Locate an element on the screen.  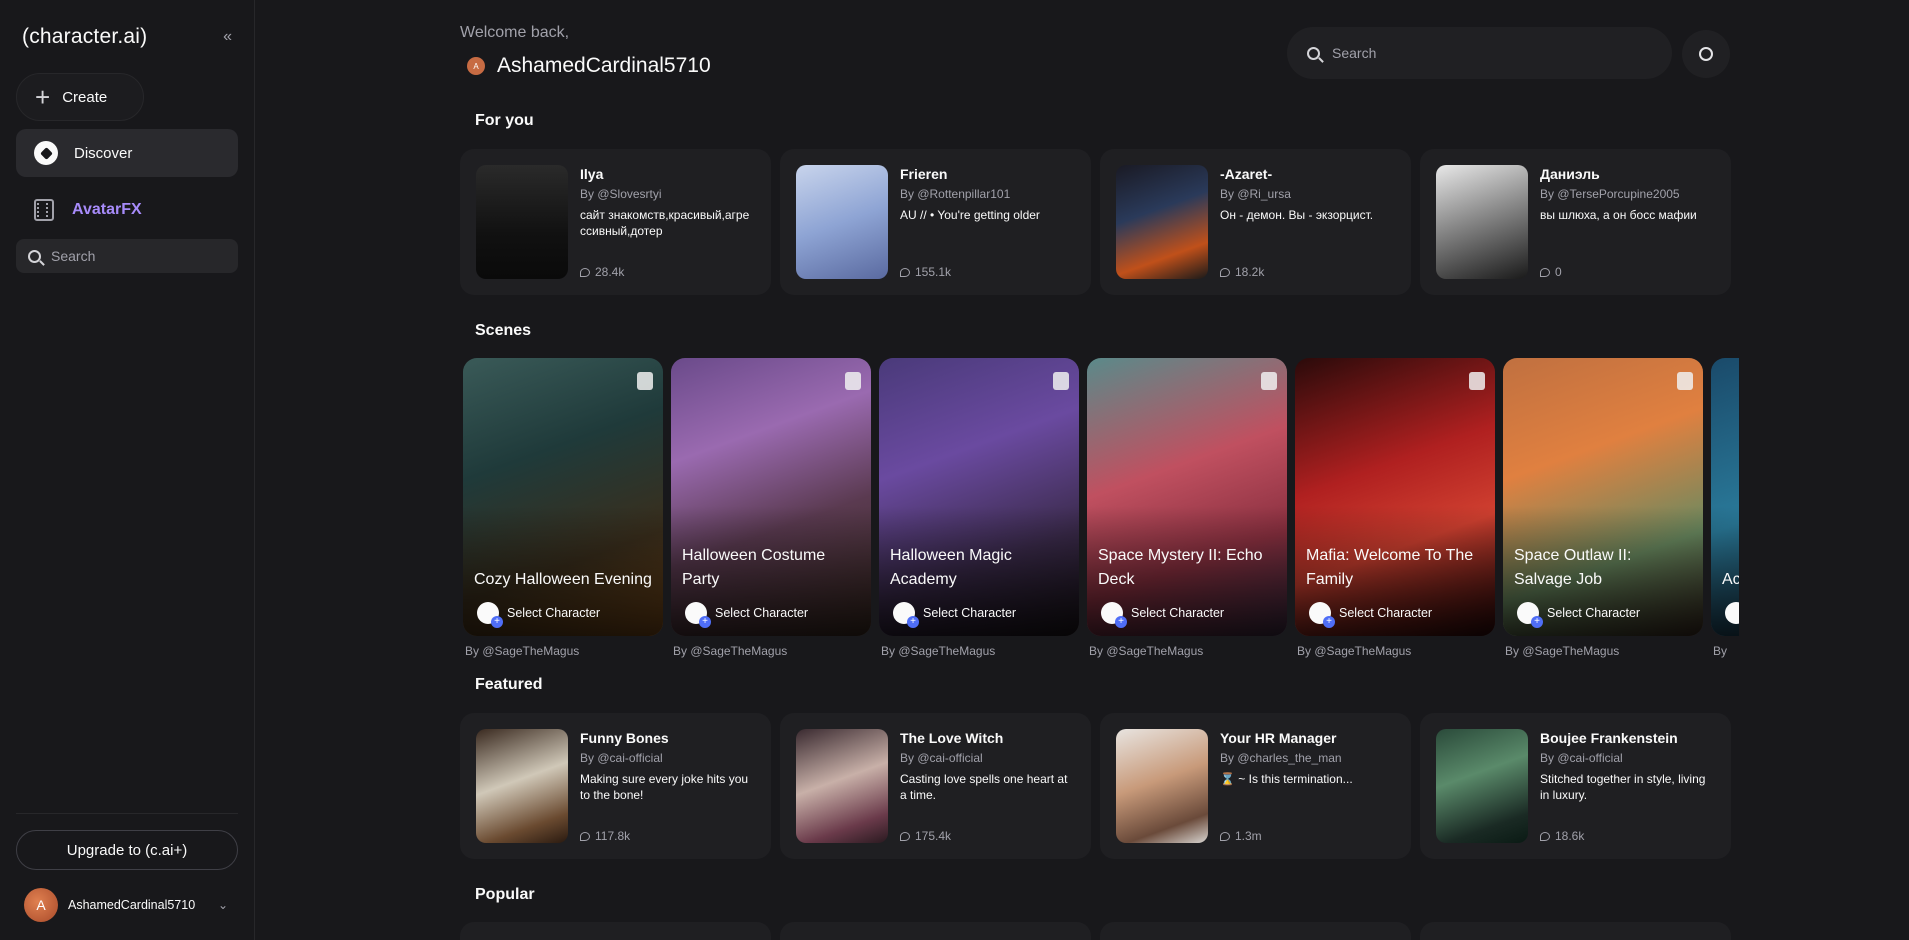
create-button: + Create is located at coordinates (80, 97).